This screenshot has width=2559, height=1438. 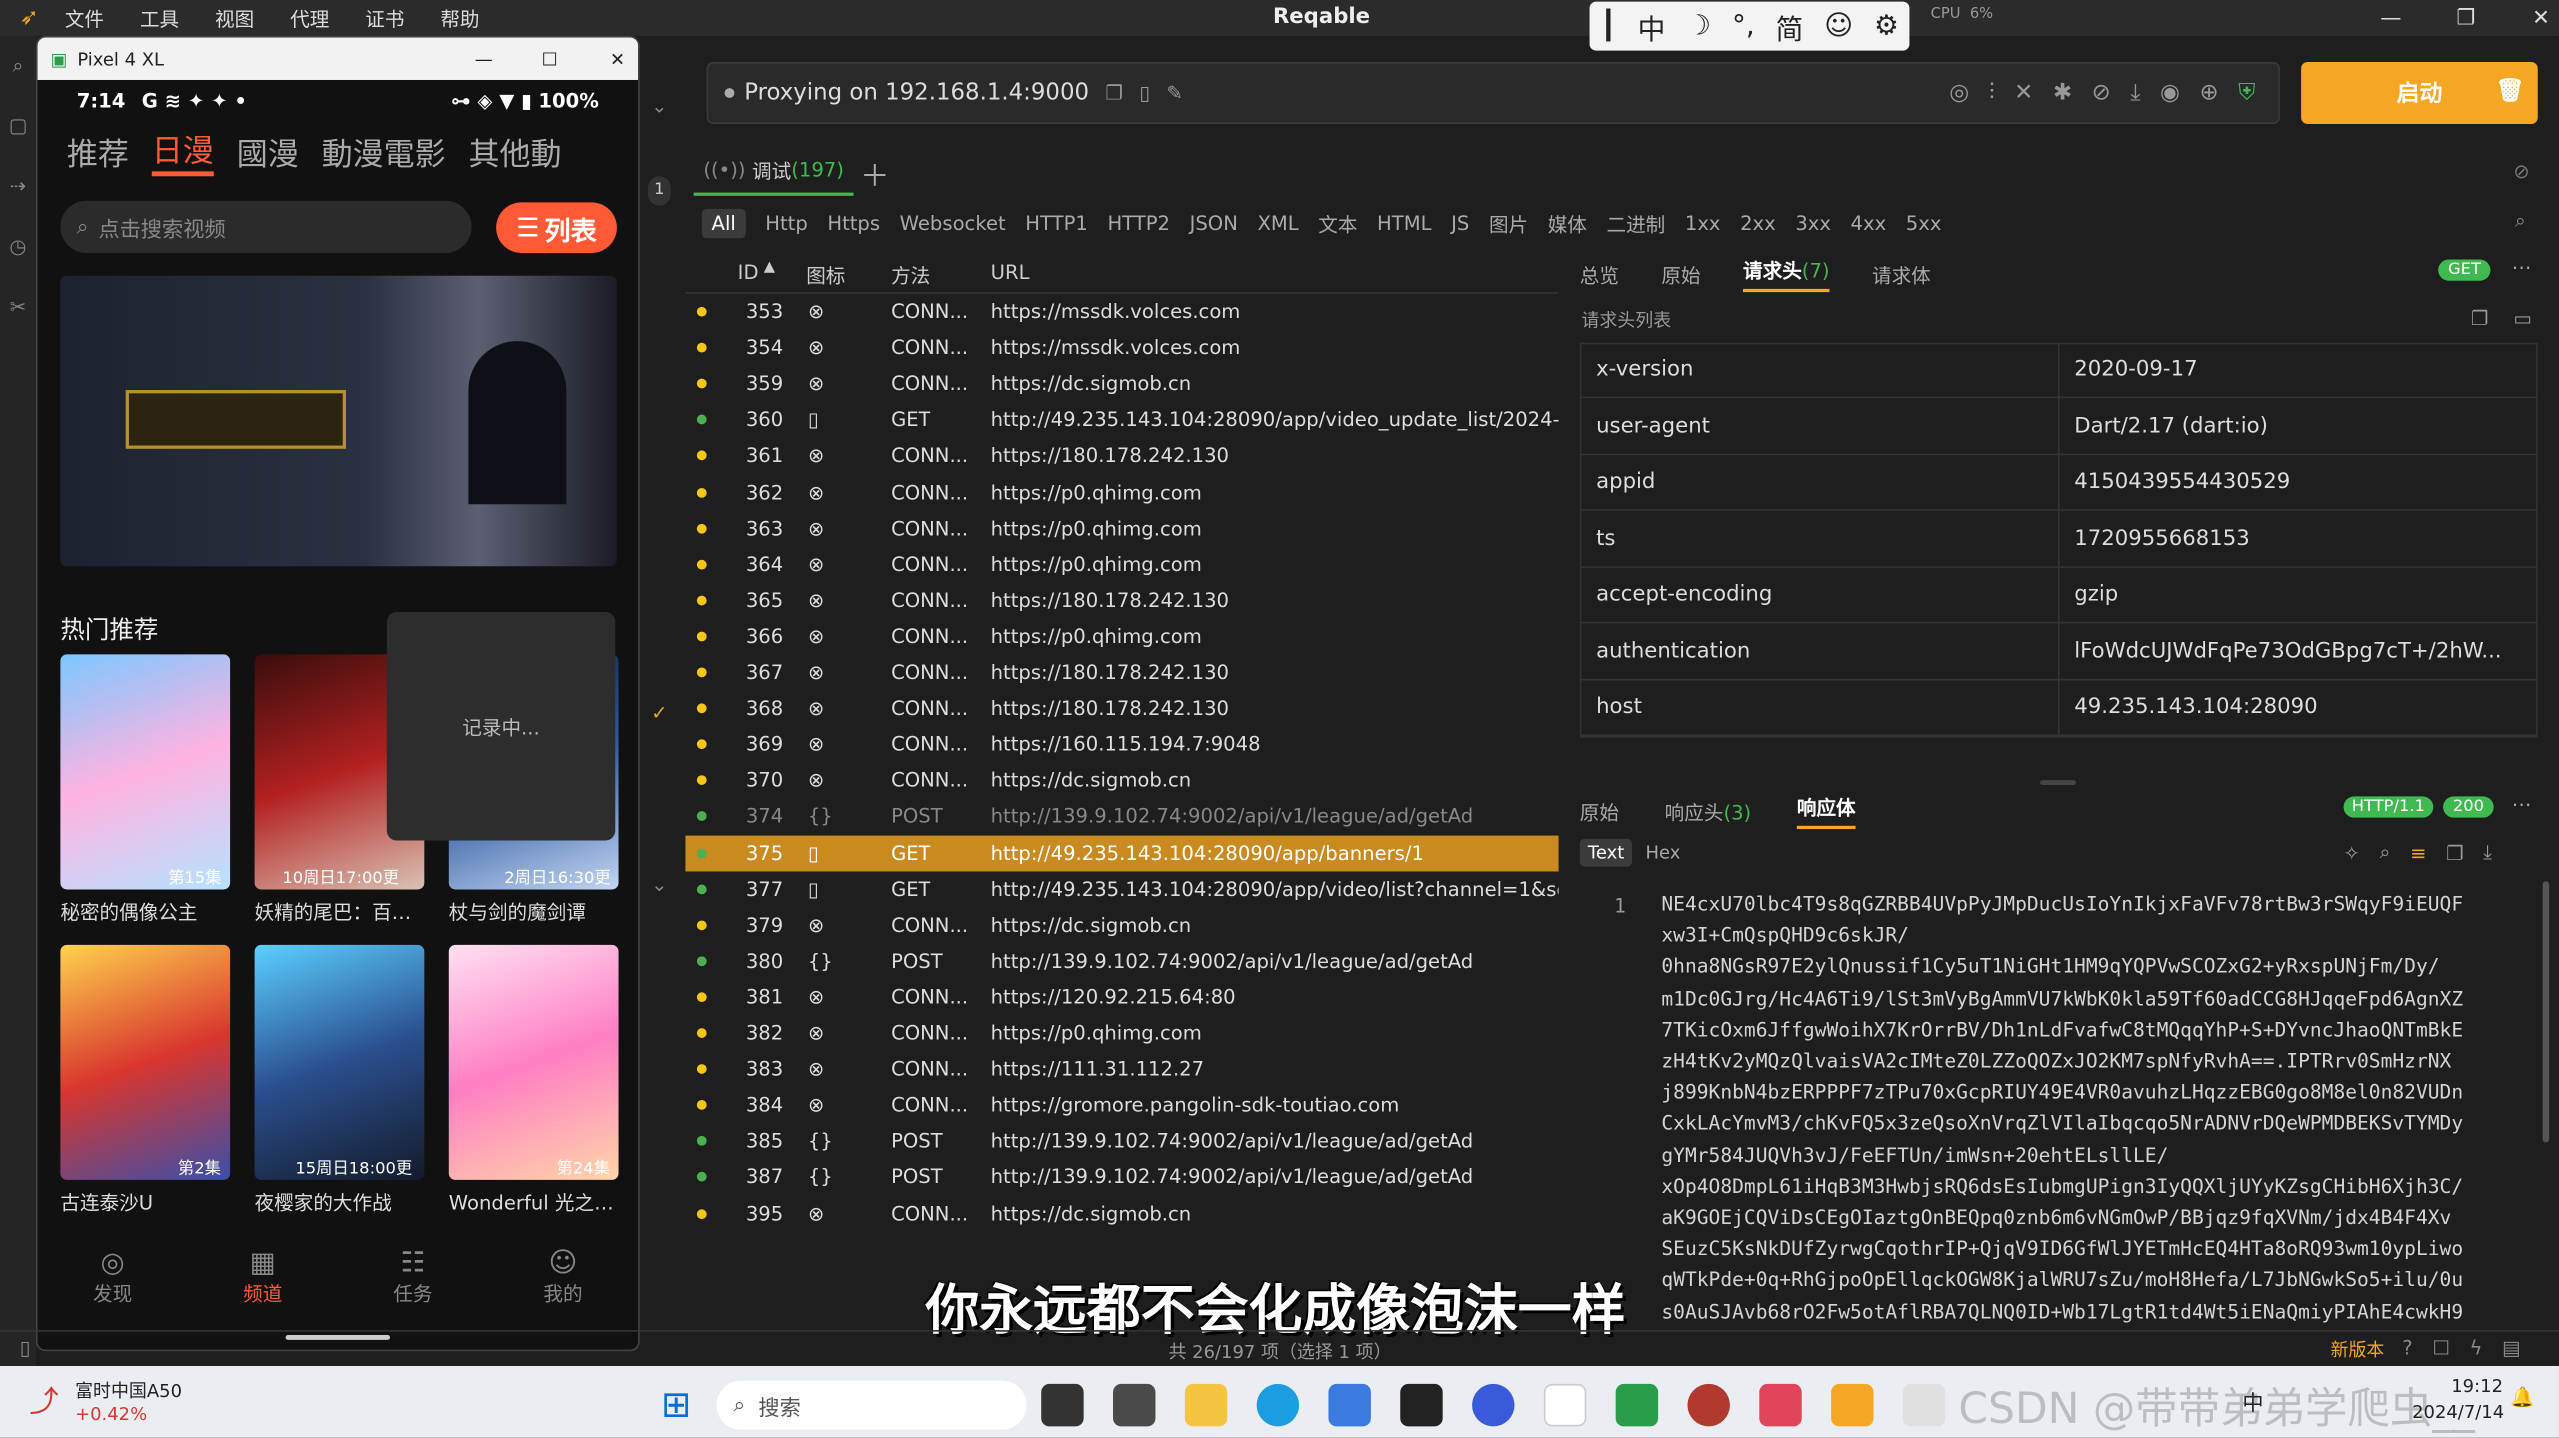 I want to click on ime-charset: 简, so click(x=1790, y=26).